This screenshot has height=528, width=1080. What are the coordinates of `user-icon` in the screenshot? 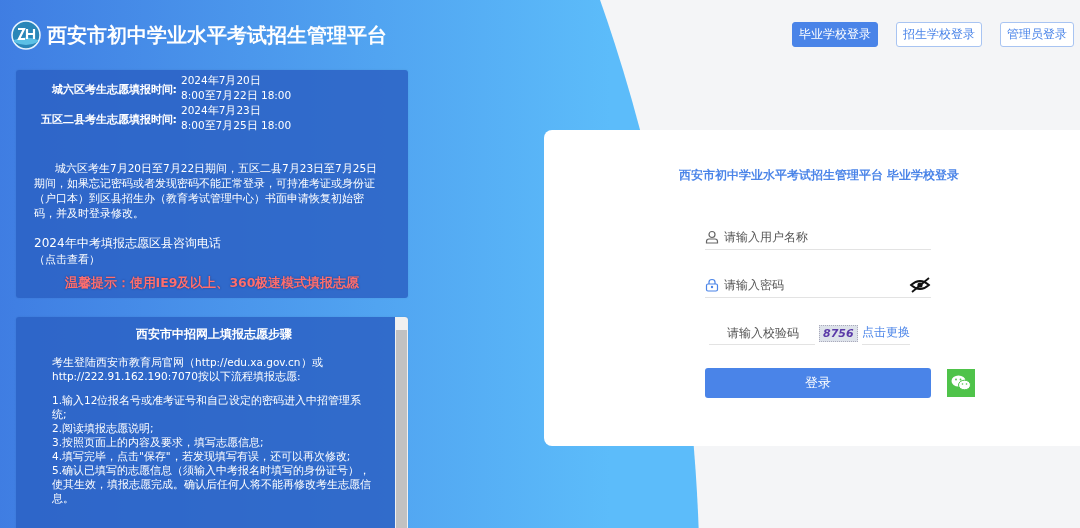 It's located at (712, 237).